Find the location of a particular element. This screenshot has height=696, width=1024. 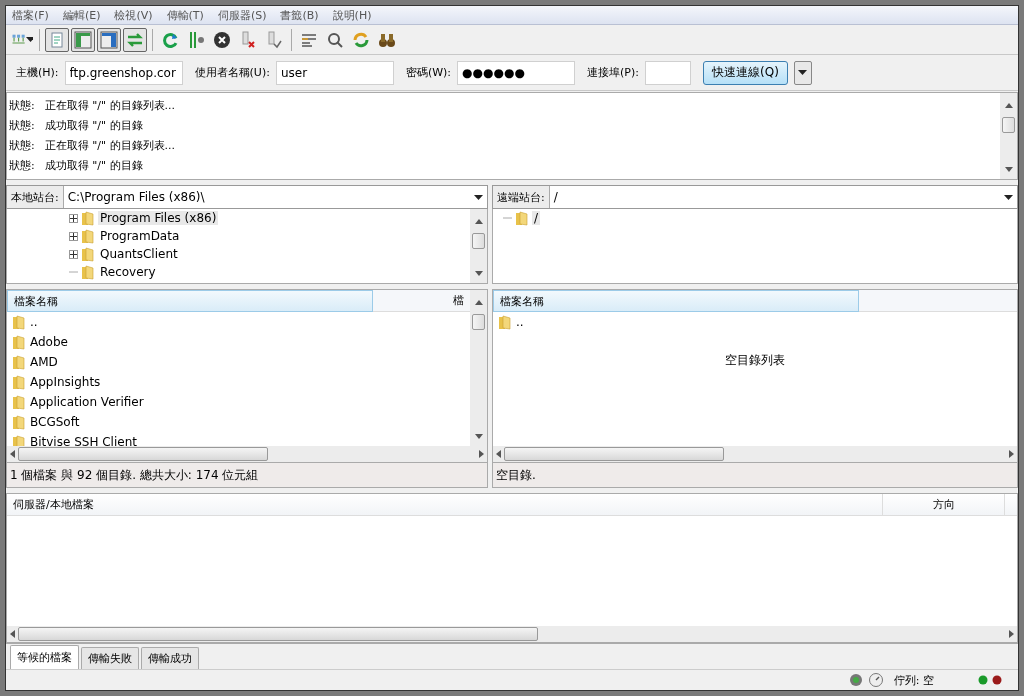

field-label: 密碼(W): is located at coordinates (428, 72).